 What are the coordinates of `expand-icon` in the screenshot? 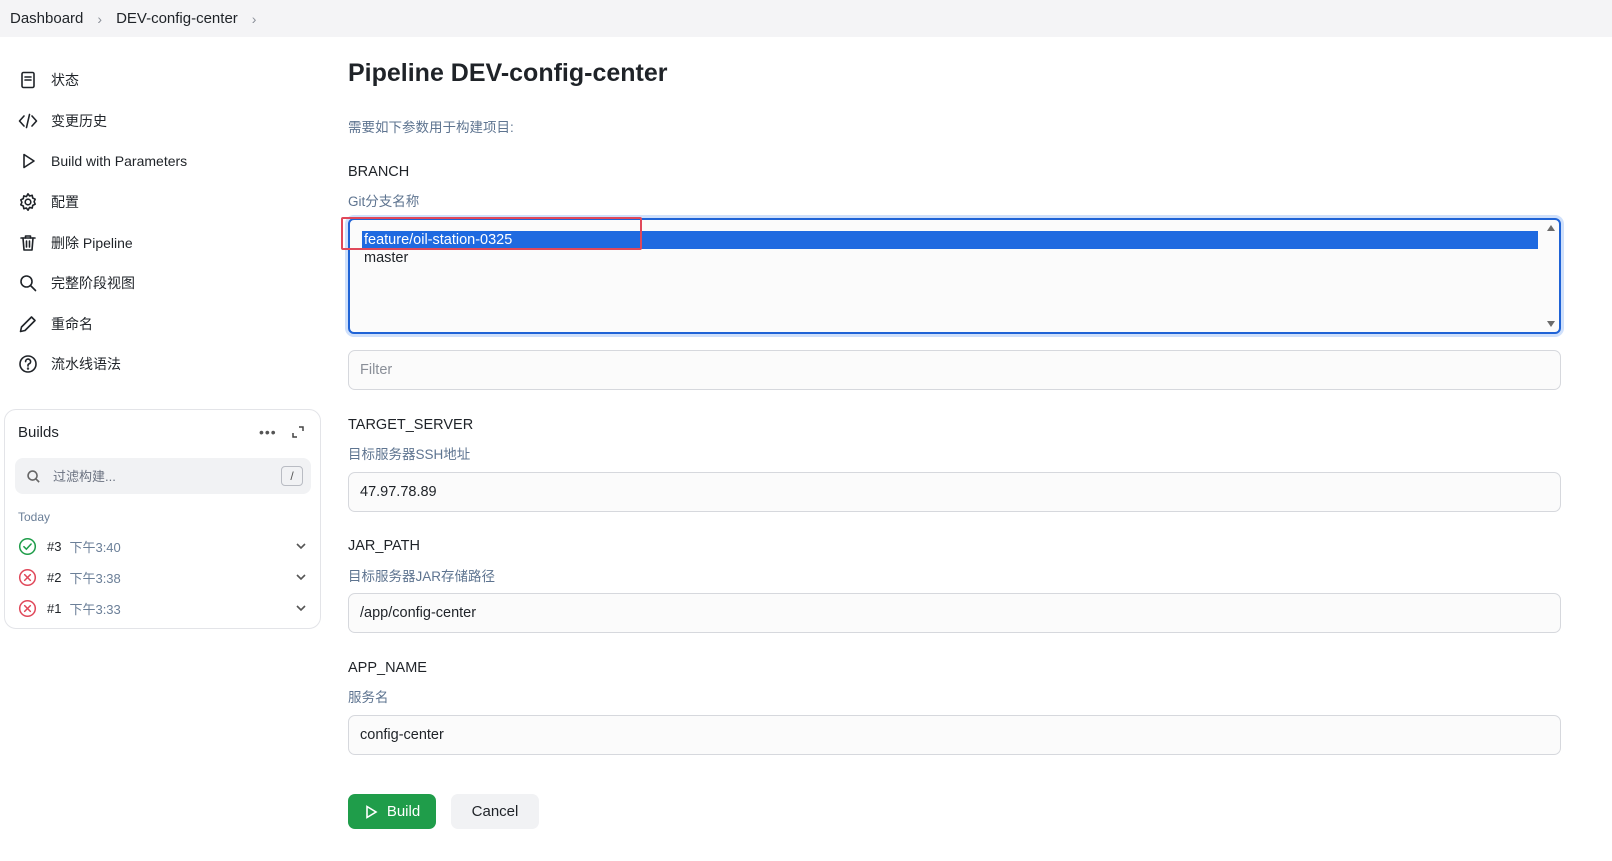 It's located at (298, 432).